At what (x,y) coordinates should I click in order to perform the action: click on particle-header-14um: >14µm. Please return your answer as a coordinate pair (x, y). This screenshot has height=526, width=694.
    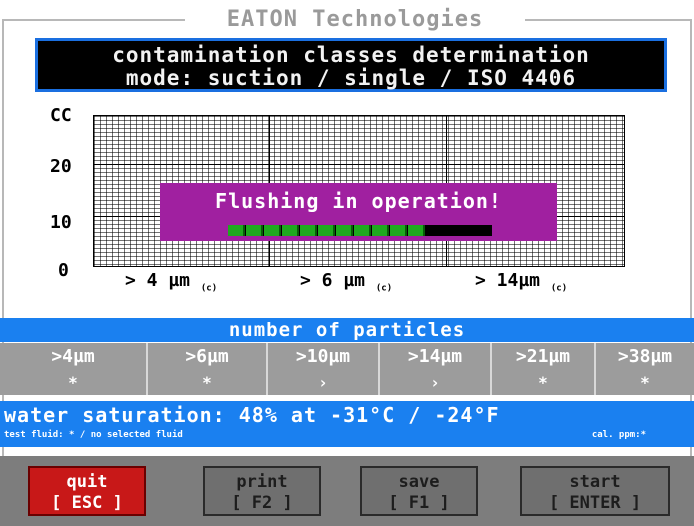
    Looking at the image, I should click on (436, 357).